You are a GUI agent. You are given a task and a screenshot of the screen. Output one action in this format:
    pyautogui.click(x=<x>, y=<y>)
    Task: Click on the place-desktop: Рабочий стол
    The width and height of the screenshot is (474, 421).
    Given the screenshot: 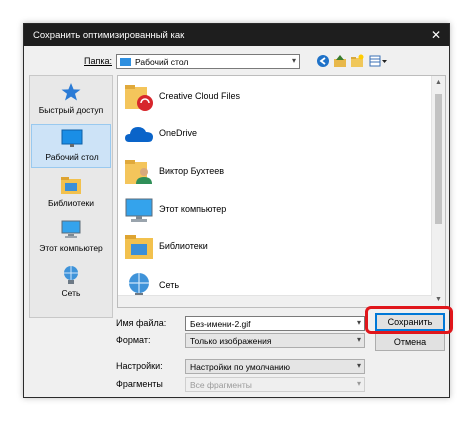 What is the action you would take?
    pyautogui.click(x=71, y=146)
    